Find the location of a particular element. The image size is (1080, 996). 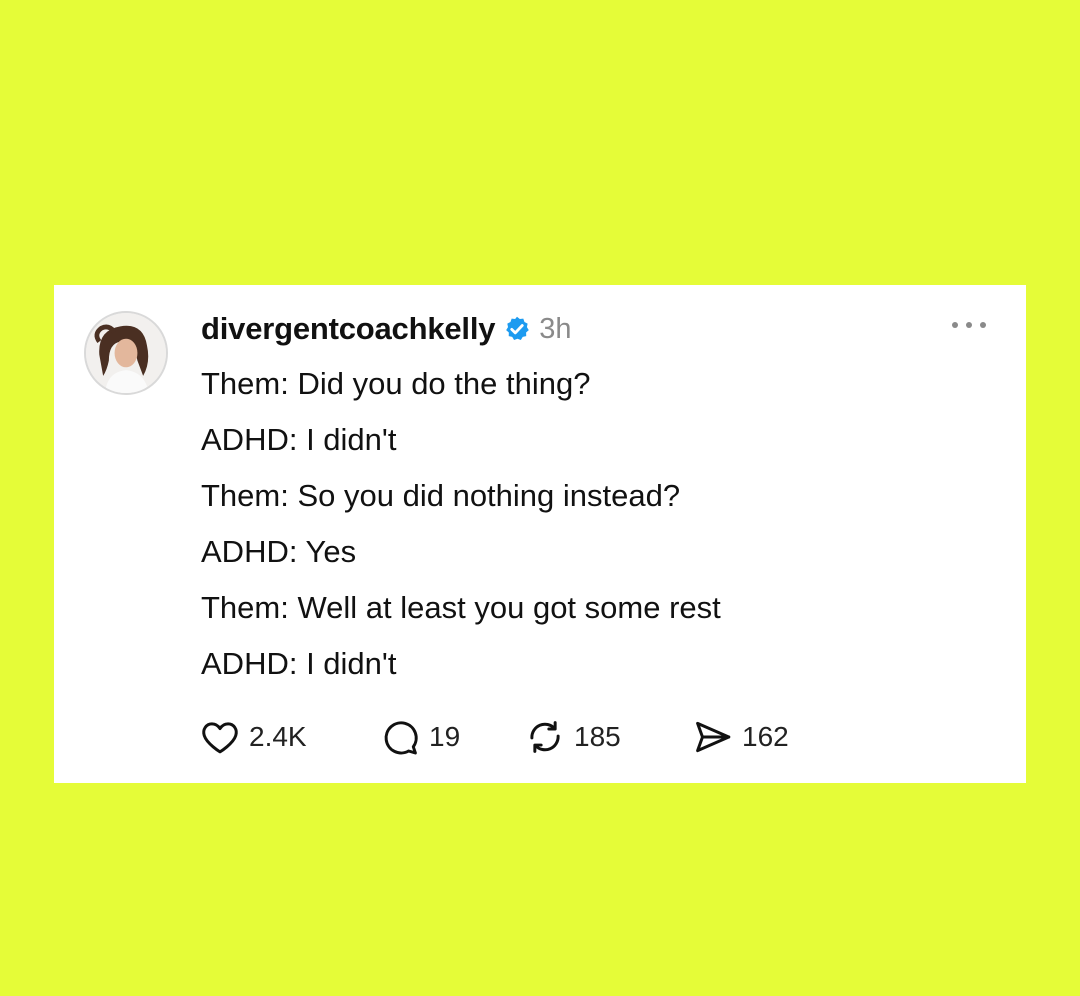

avatar-photo is located at coordinates (126, 353).